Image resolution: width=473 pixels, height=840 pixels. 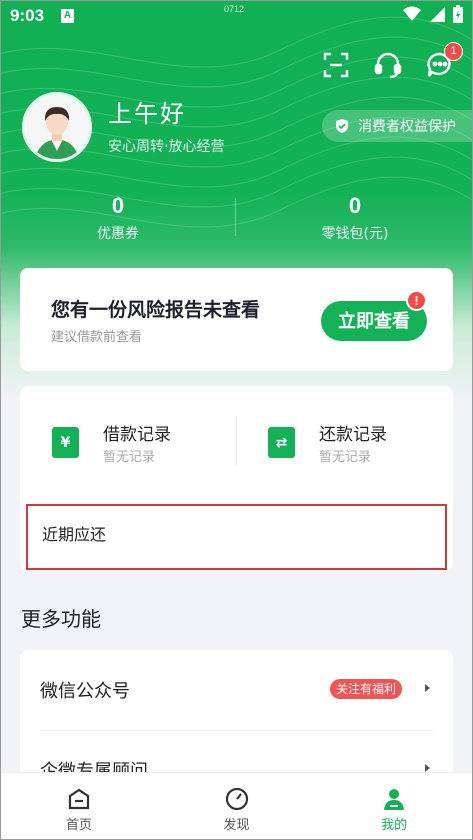 What do you see at coordinates (78, 825) in the screenshot?
I see `tab-home-label: 首页` at bounding box center [78, 825].